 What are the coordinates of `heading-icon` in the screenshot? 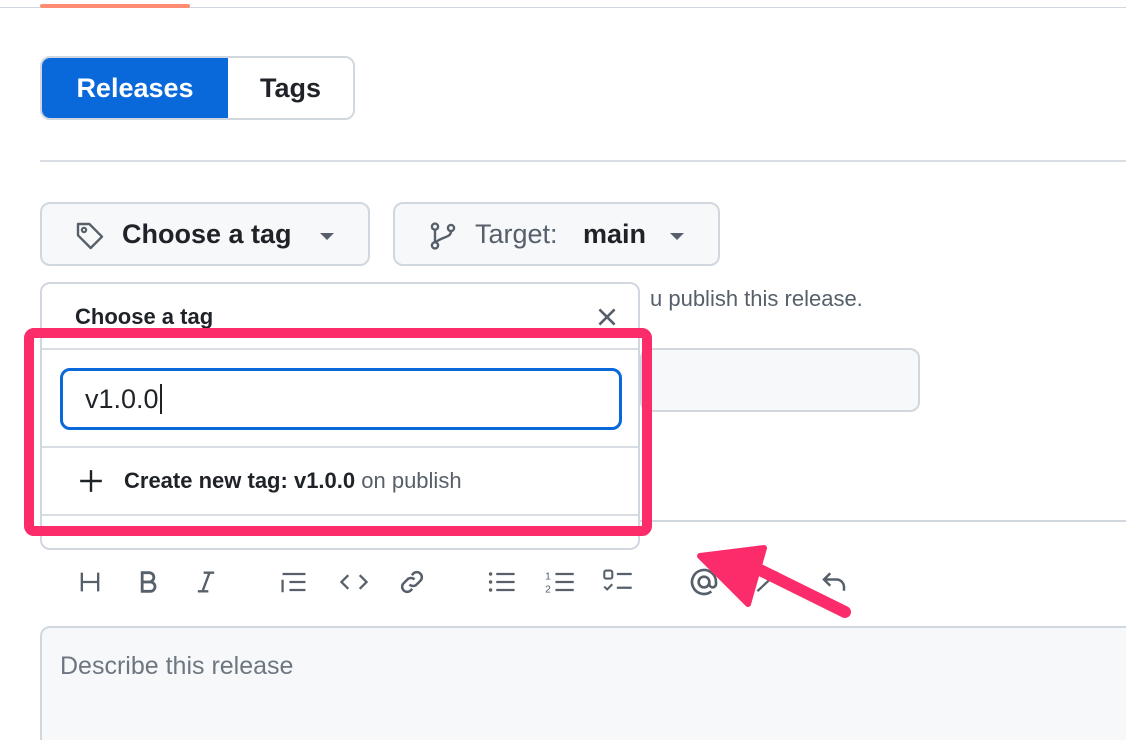 It's located at (90, 582).